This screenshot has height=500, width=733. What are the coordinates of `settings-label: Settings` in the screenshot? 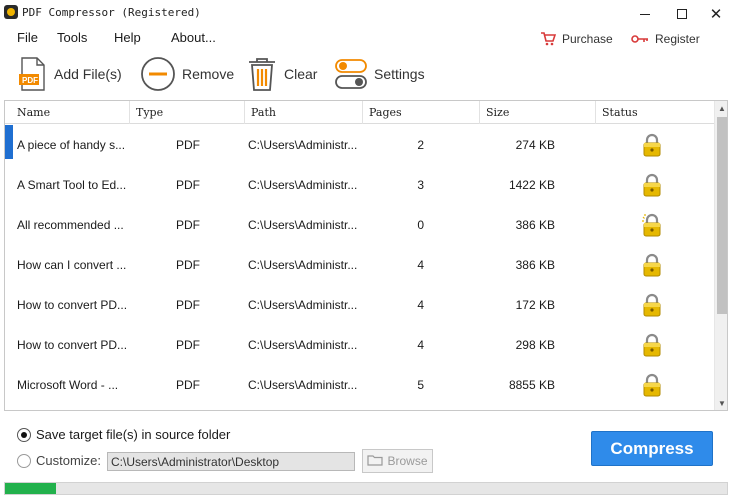 It's located at (399, 74).